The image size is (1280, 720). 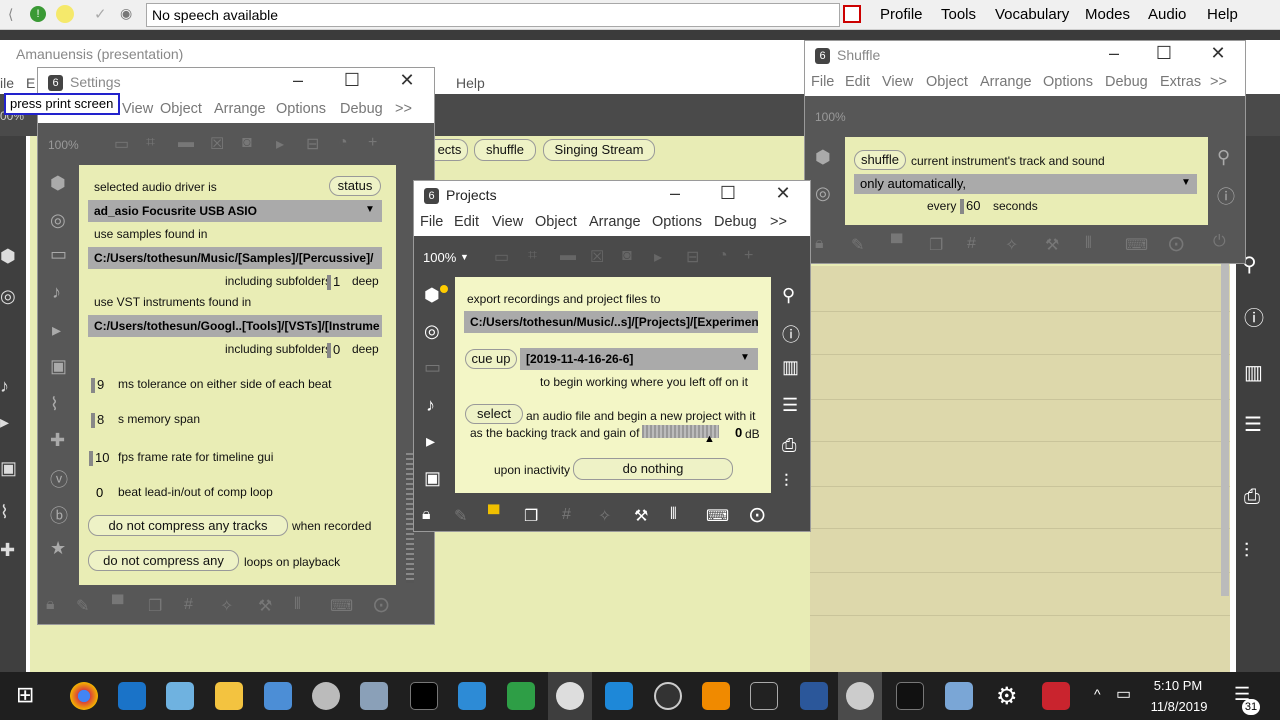 What do you see at coordinates (1025, 184) in the screenshot?
I see `shuffle-mode-select: only automatically,` at bounding box center [1025, 184].